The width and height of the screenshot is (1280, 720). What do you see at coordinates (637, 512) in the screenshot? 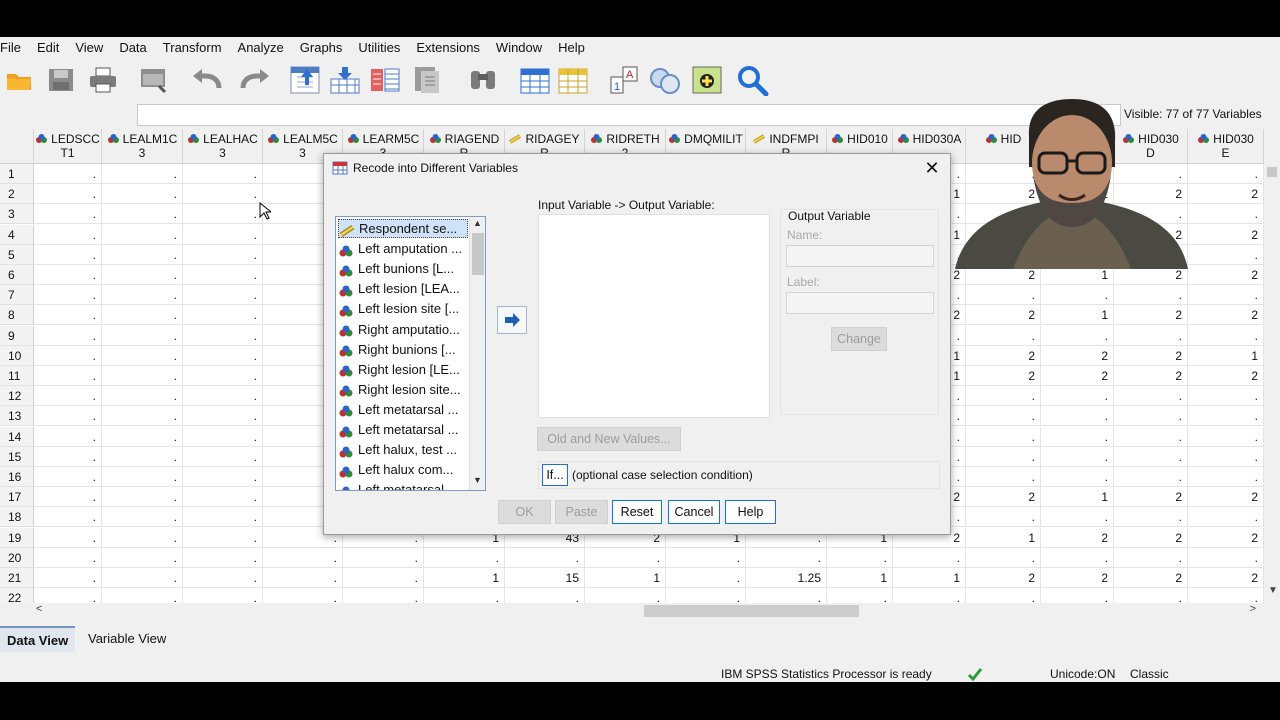
I see `reset-button: Reset` at bounding box center [637, 512].